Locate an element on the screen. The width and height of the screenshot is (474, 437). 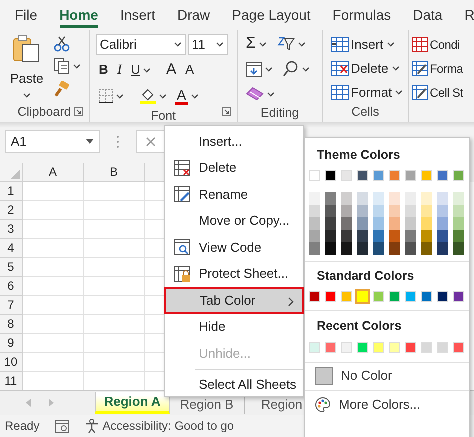
right-arrow-icon is located at coordinates (51, 403).